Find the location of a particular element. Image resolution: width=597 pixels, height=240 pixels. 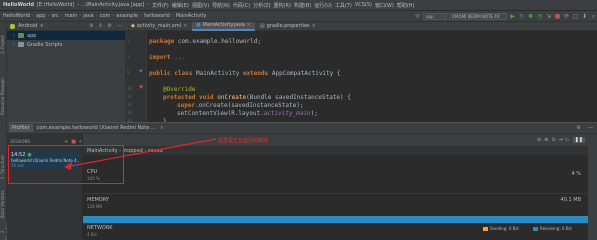

sessions-header: SESSIONS + ■ « is located at coordinates (46, 141).